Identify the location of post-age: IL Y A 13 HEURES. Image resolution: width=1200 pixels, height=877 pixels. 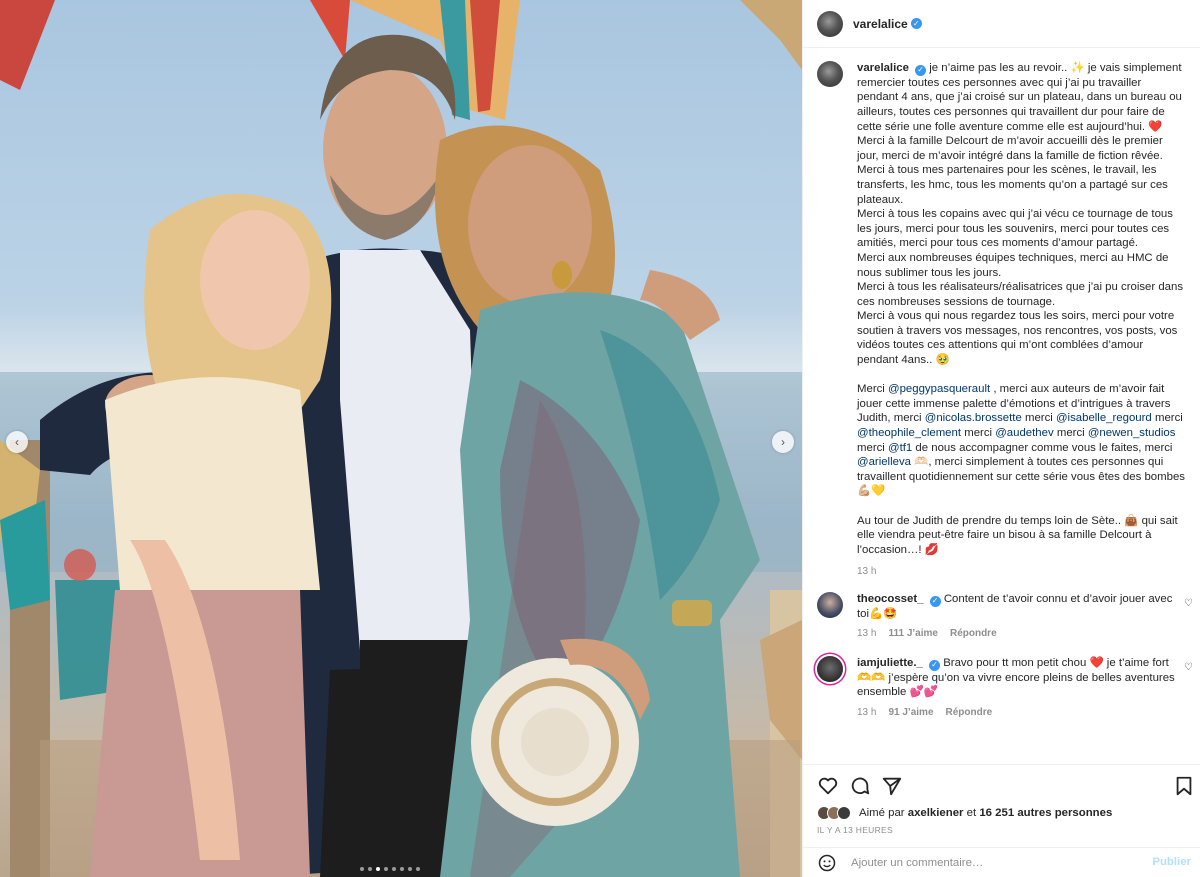
(855, 830).